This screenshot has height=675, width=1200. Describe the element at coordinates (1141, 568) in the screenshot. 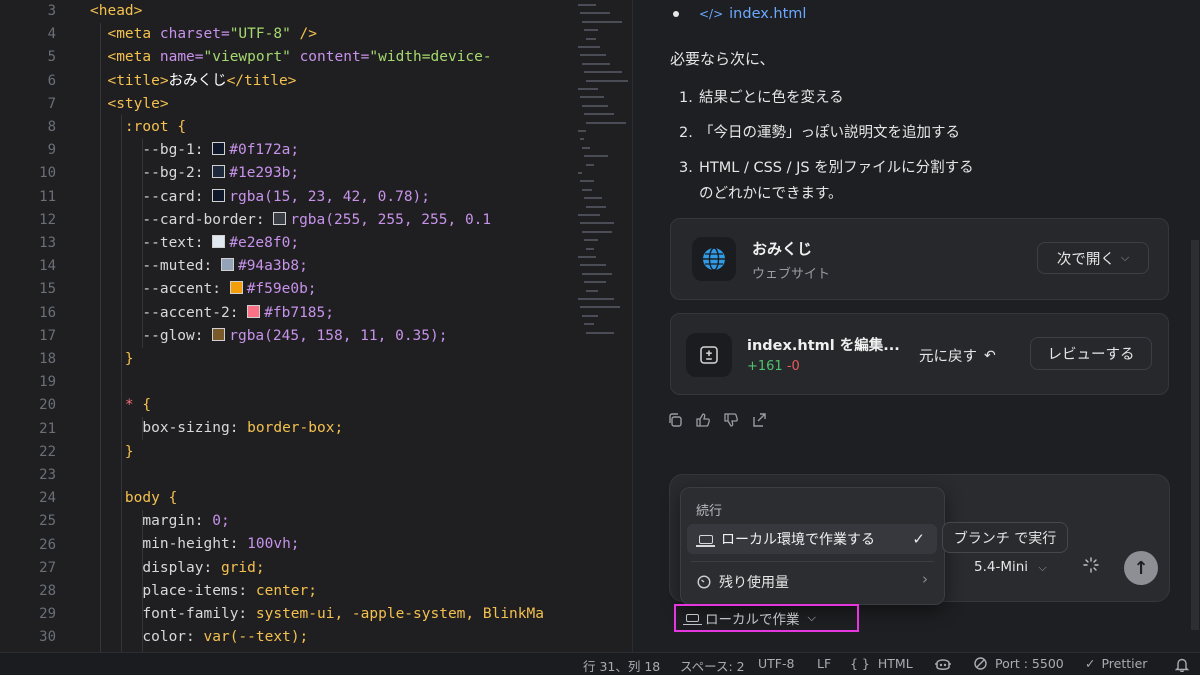

I see `send-button: ↑` at that location.